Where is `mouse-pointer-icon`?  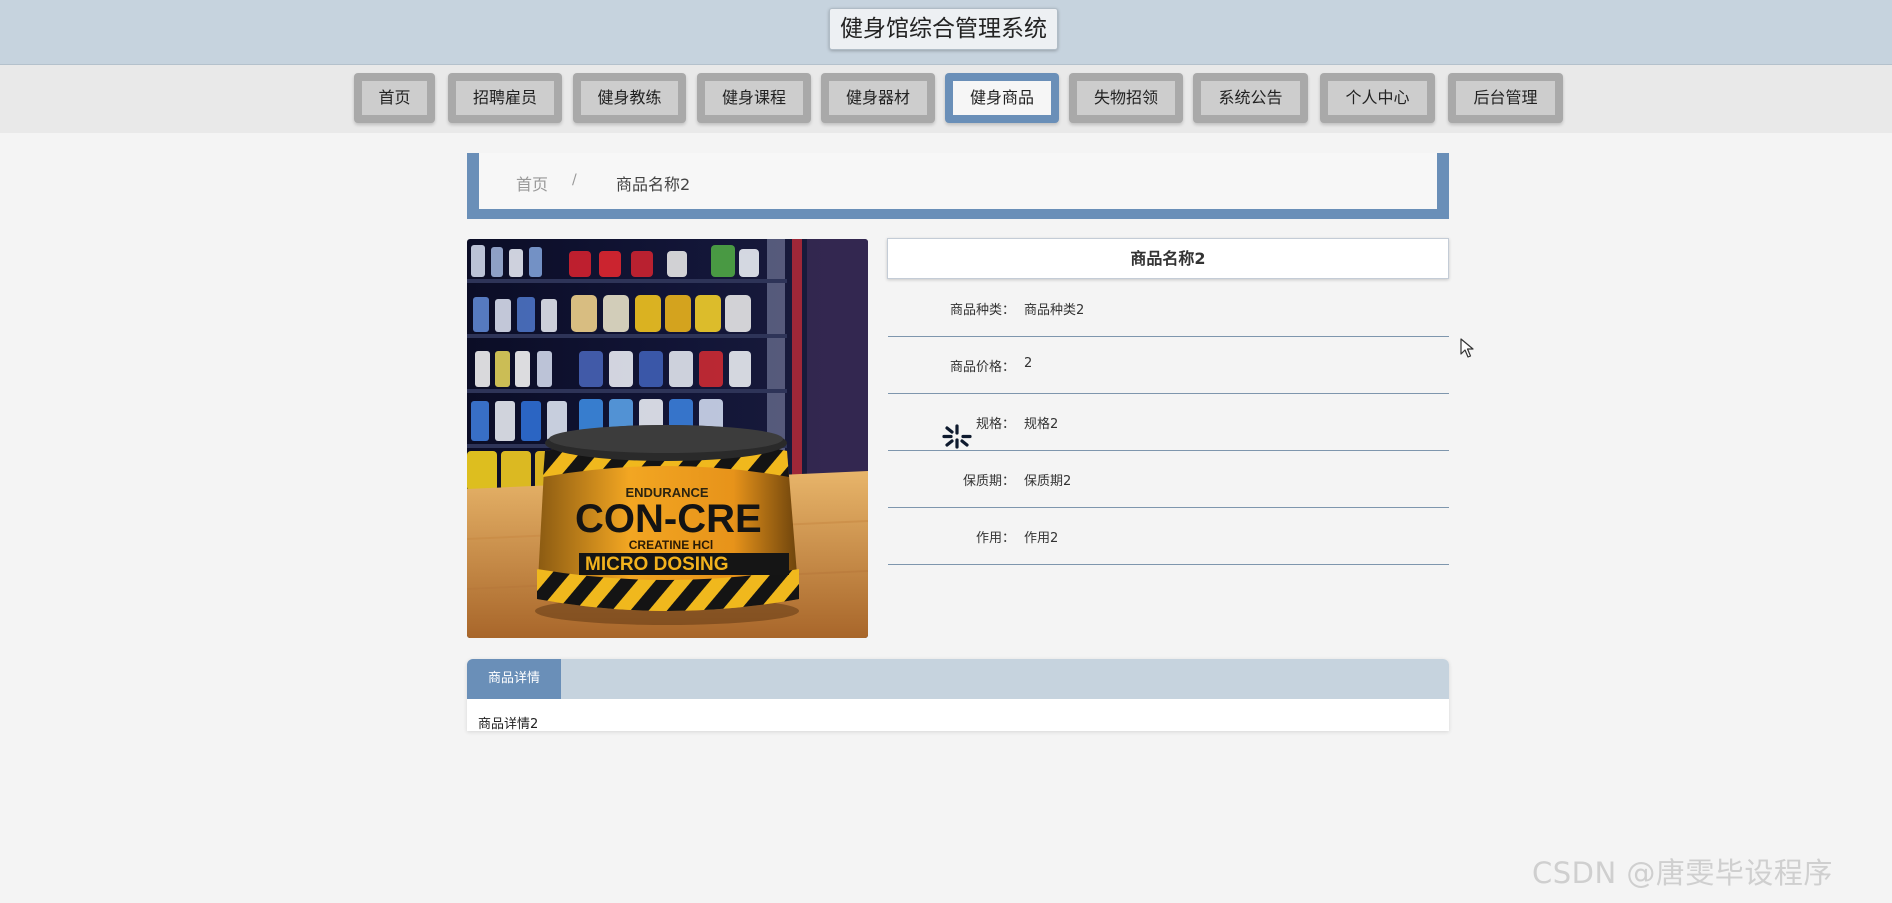 mouse-pointer-icon is located at coordinates (1467, 350).